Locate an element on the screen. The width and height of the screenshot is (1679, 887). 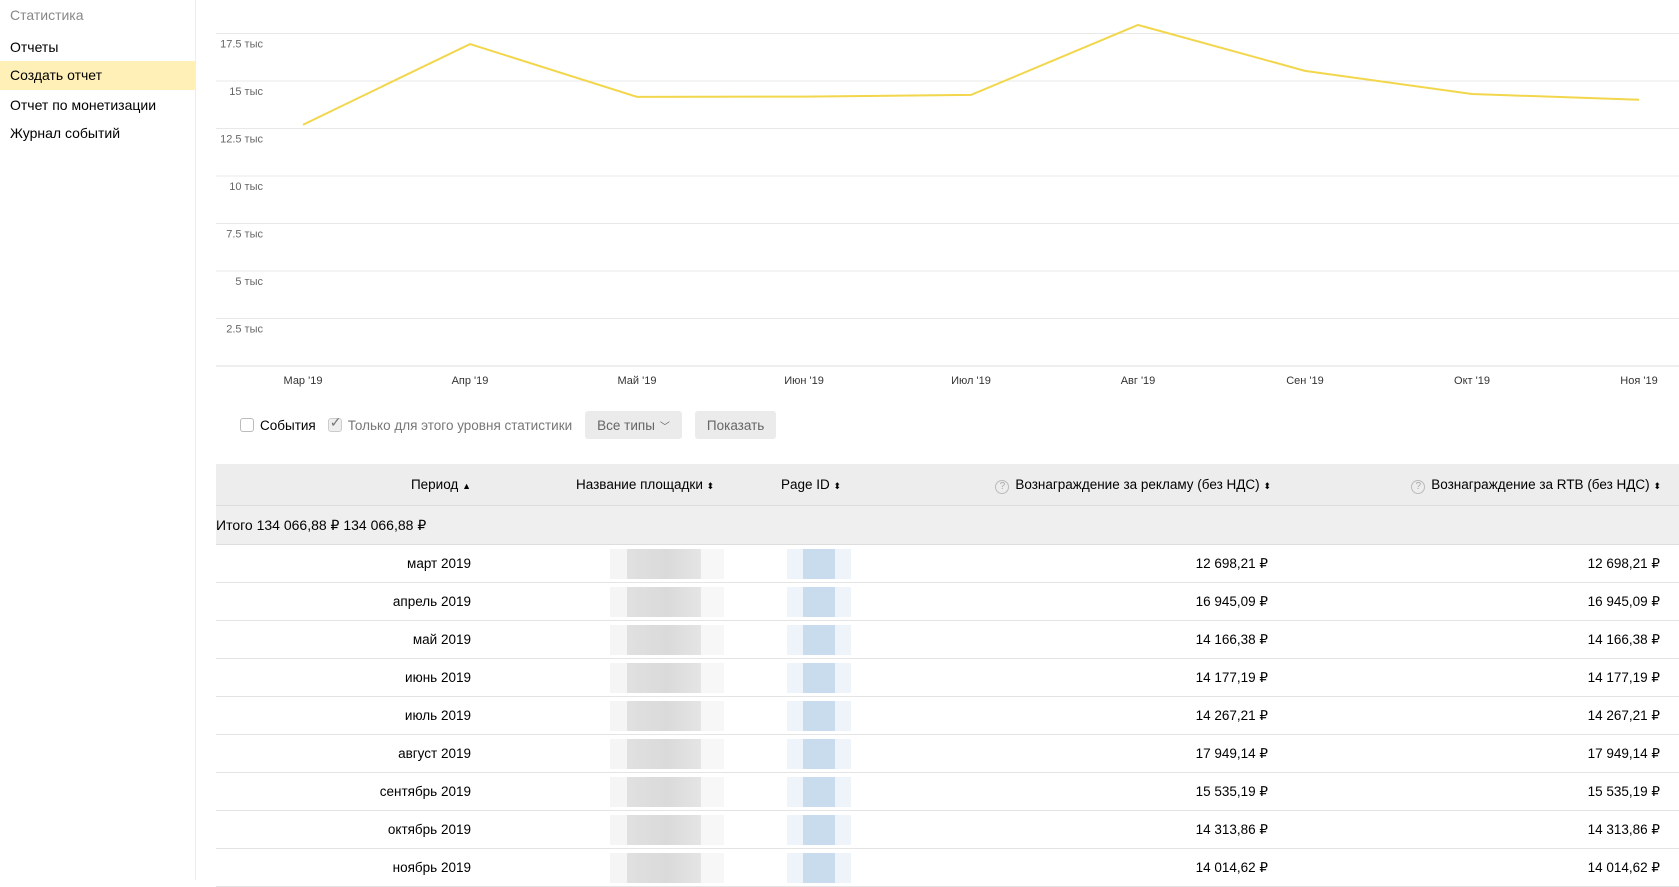
table-row: апрель 2019 16 945,09 ₽ 16 945,09 ₽ is located at coordinates (947, 602).